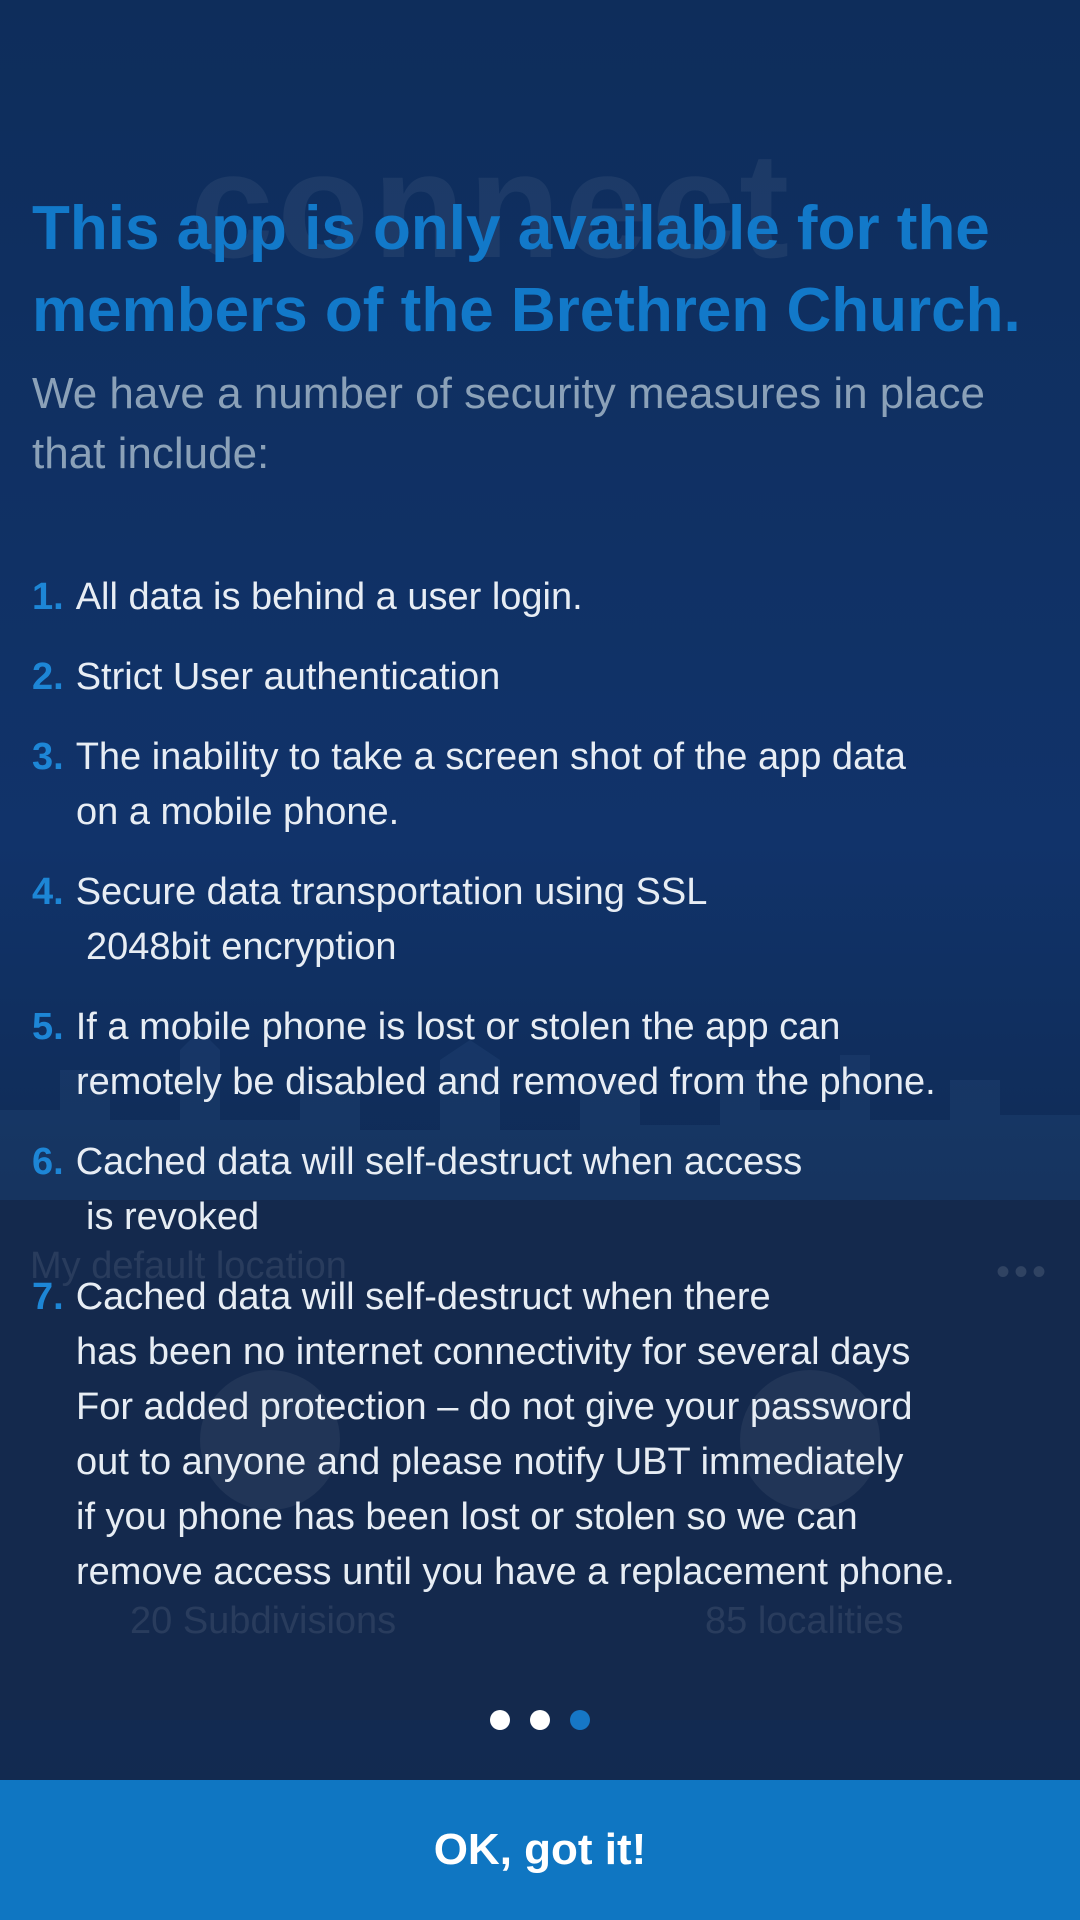 The height and width of the screenshot is (1920, 1080). What do you see at coordinates (241, 947) in the screenshot?
I see `measure-text-continued: 2048bit encryption` at bounding box center [241, 947].